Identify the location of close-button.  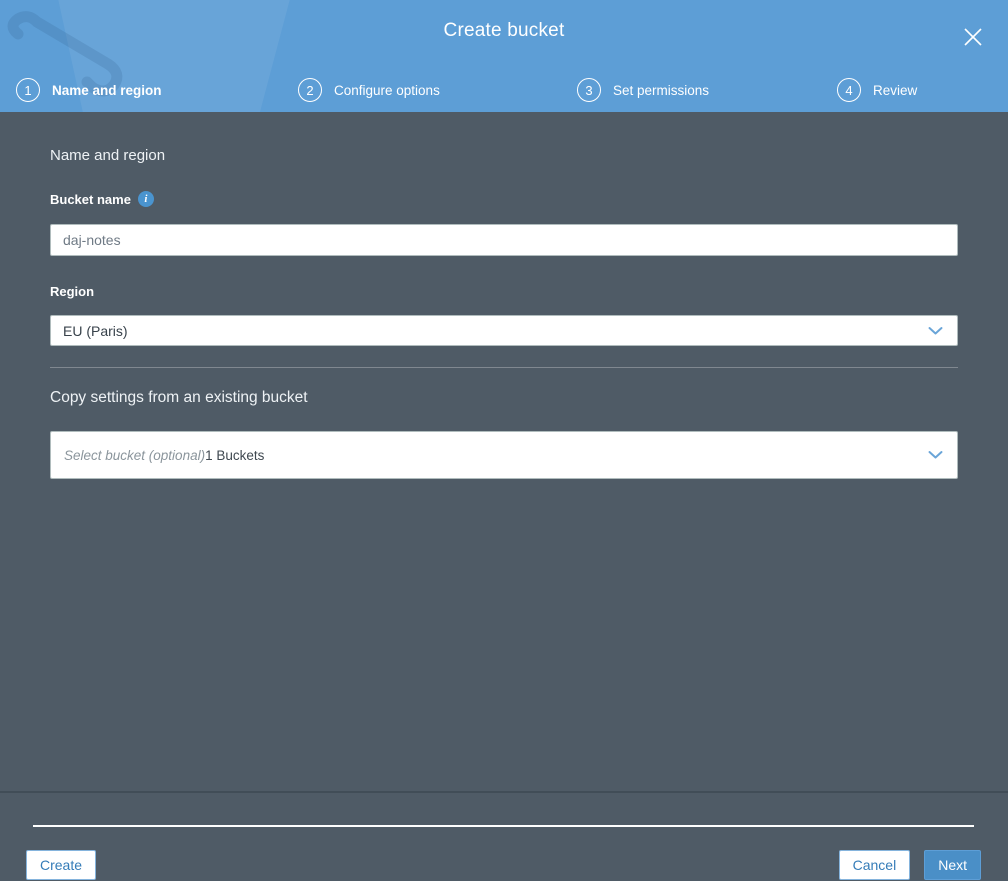
(973, 37).